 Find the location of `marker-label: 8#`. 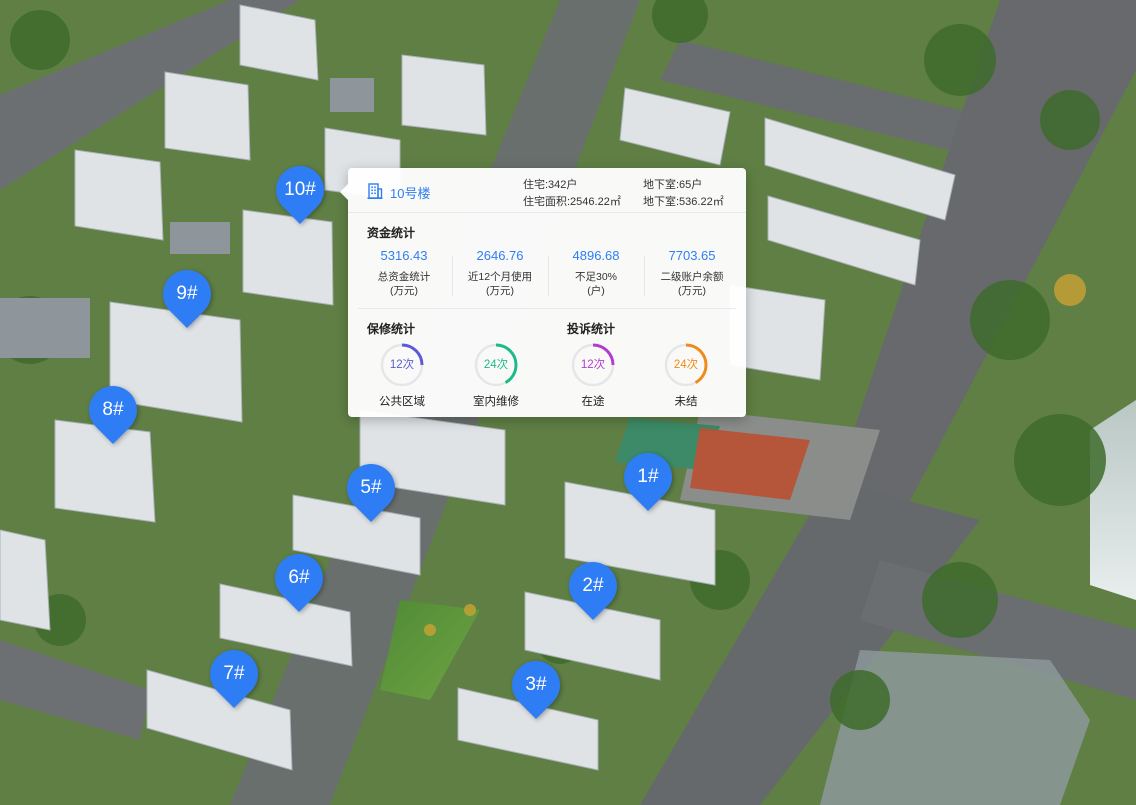

marker-label: 8# is located at coordinates (113, 409).